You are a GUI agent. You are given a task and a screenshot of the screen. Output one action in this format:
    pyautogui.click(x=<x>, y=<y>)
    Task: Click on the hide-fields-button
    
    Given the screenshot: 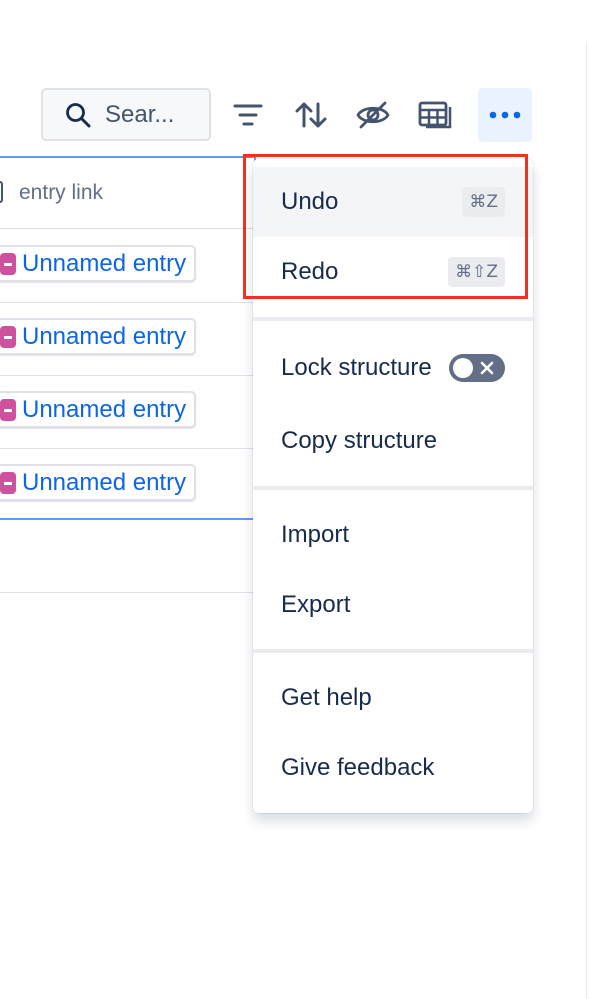 What is the action you would take?
    pyautogui.click(x=373, y=115)
    